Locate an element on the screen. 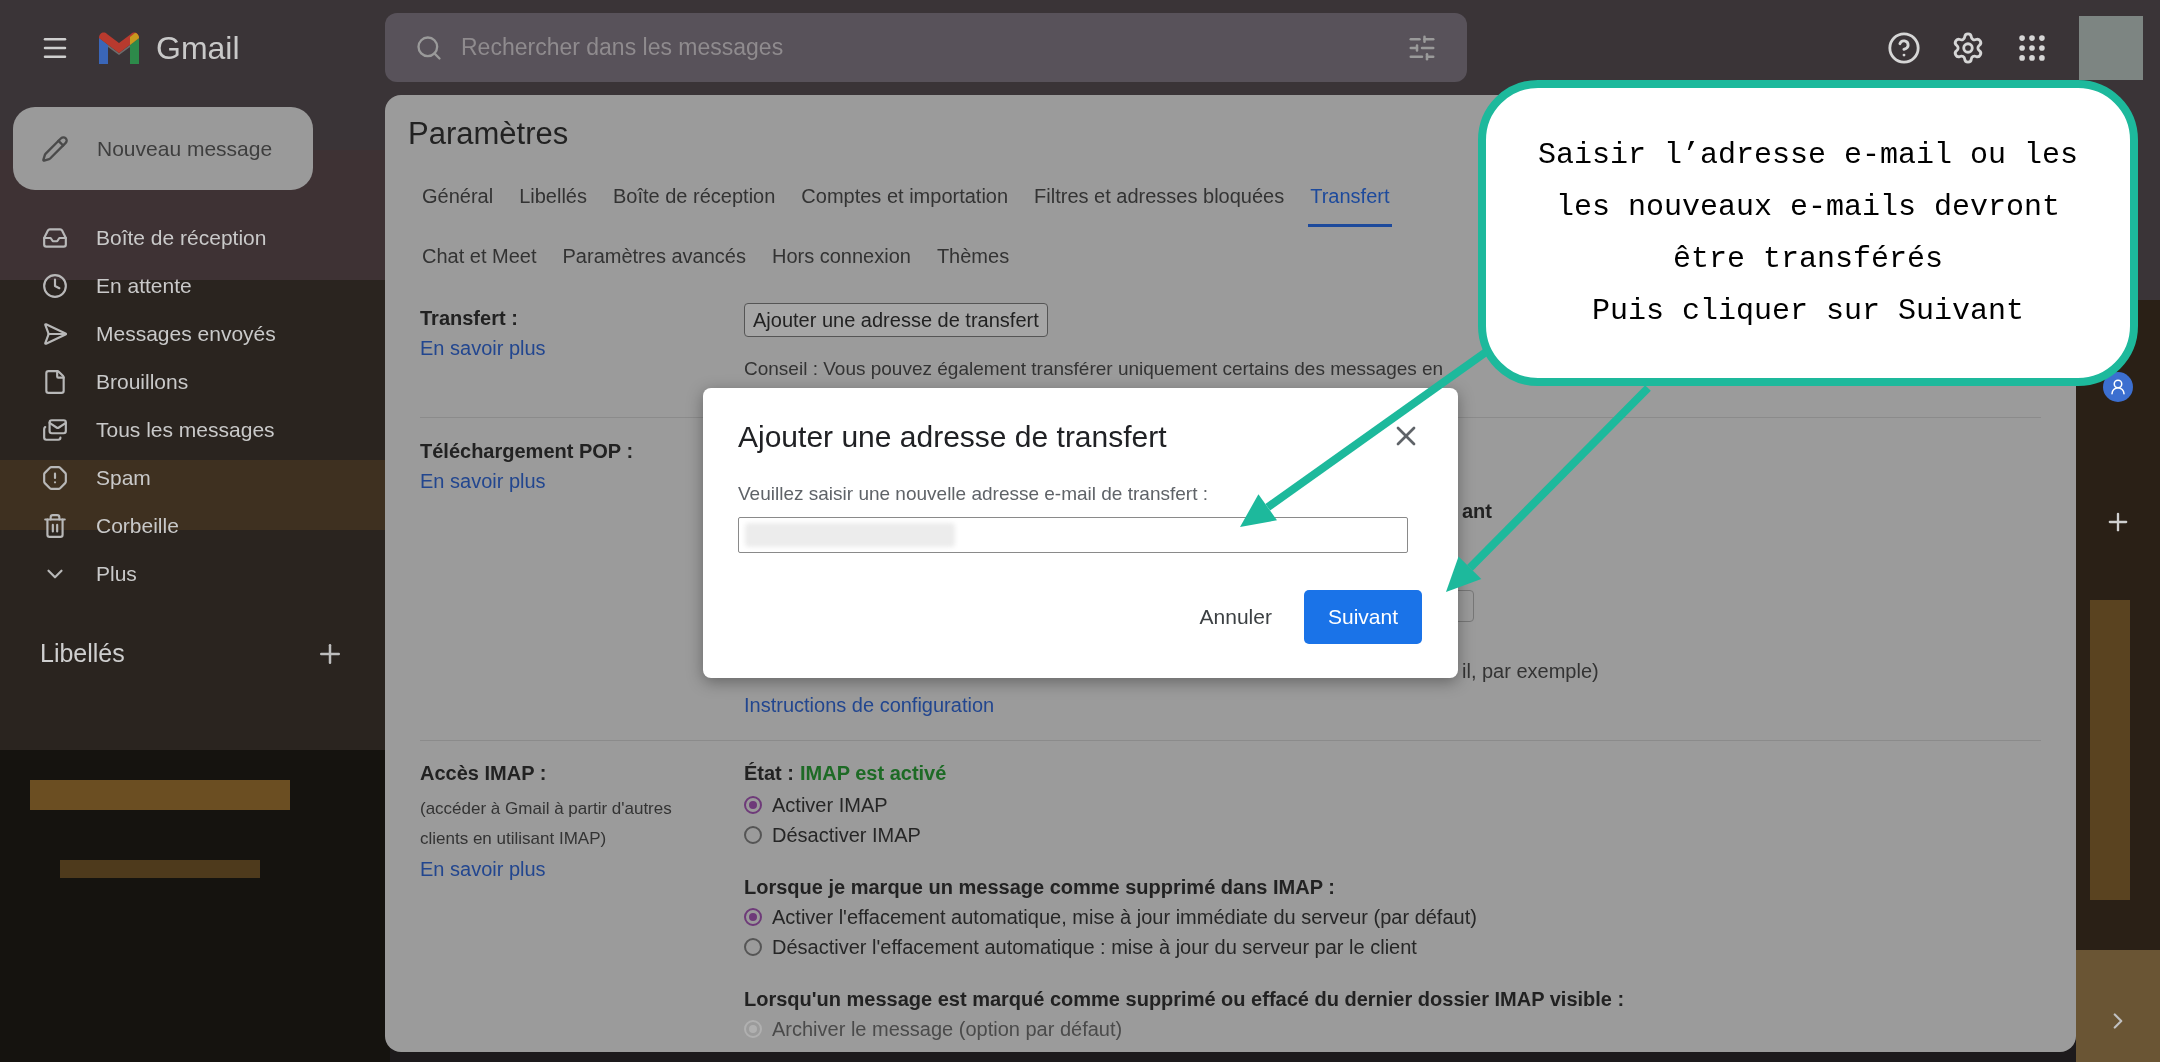 This screenshot has width=2160, height=1062. send-icon is located at coordinates (55, 334).